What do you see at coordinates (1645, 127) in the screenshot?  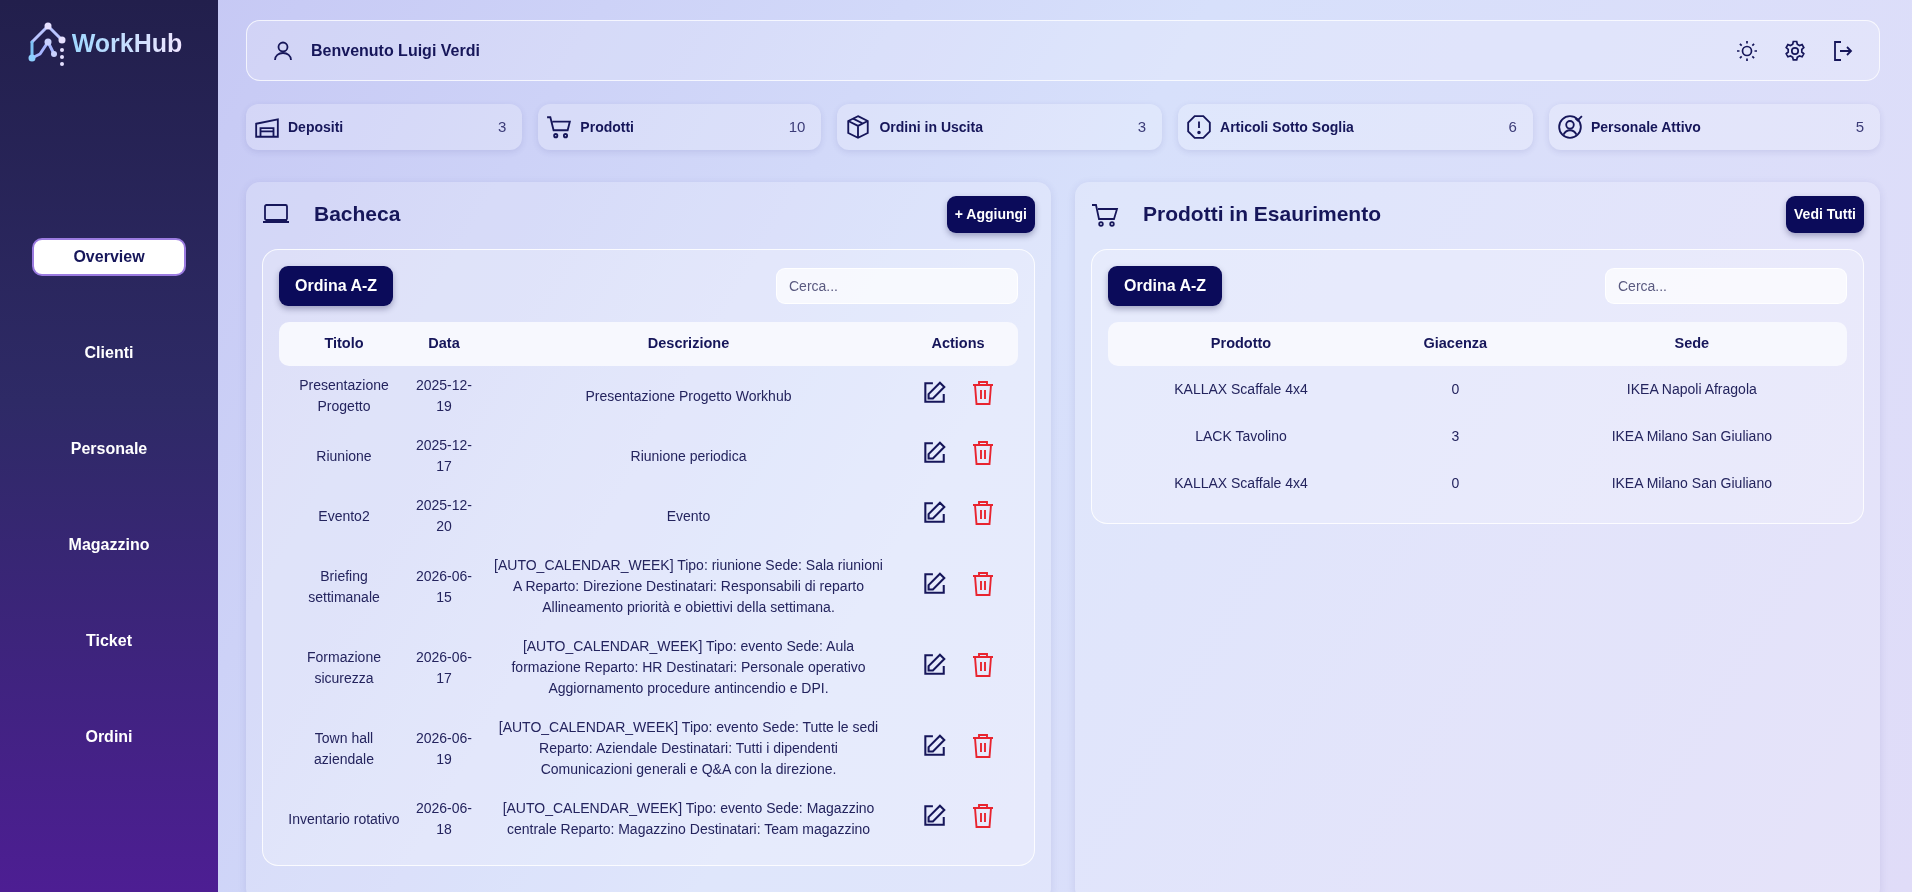 I see `stat-label: Personale Attivo` at bounding box center [1645, 127].